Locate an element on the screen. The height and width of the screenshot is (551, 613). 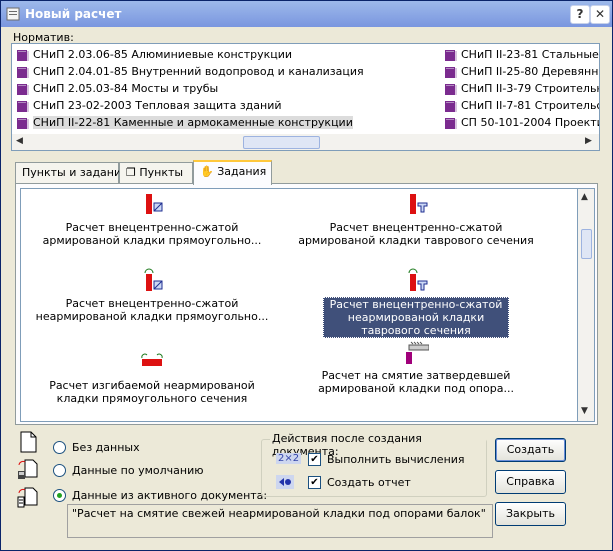
normative-item-label: СНиП 2.03.06-85 Алюминиевые конструкции is located at coordinates (163, 54).